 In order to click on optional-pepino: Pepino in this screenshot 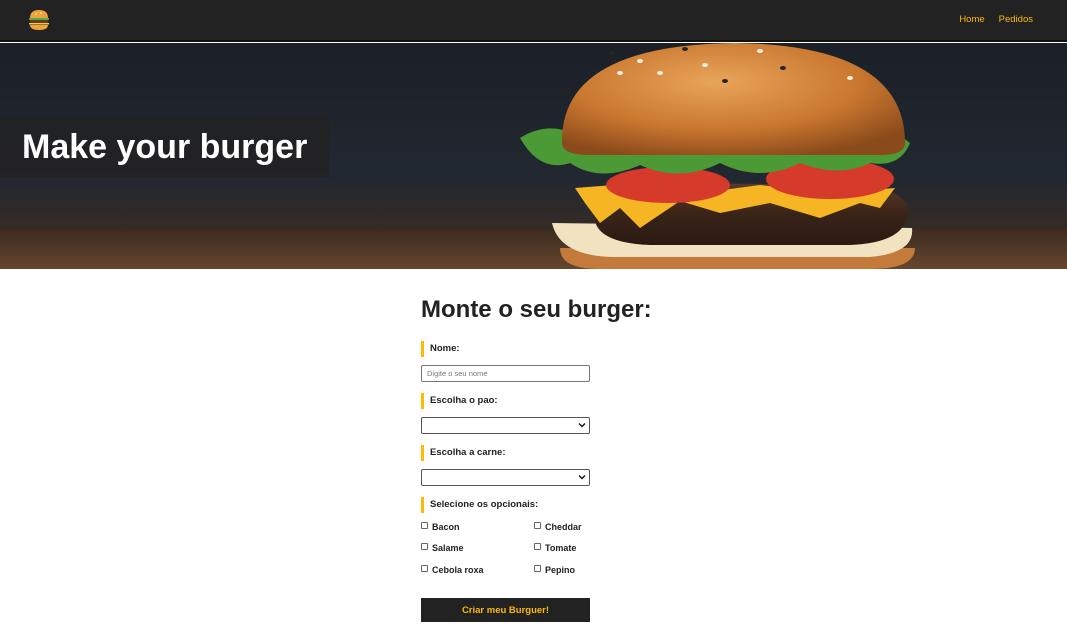, I will do `click(554, 570)`.